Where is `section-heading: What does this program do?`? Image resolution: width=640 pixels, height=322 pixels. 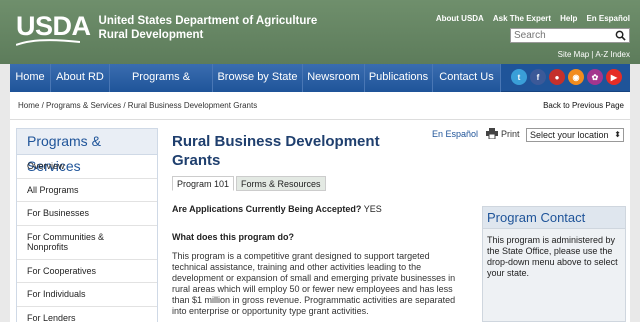
section-heading: What does this program do? is located at coordinates (233, 237).